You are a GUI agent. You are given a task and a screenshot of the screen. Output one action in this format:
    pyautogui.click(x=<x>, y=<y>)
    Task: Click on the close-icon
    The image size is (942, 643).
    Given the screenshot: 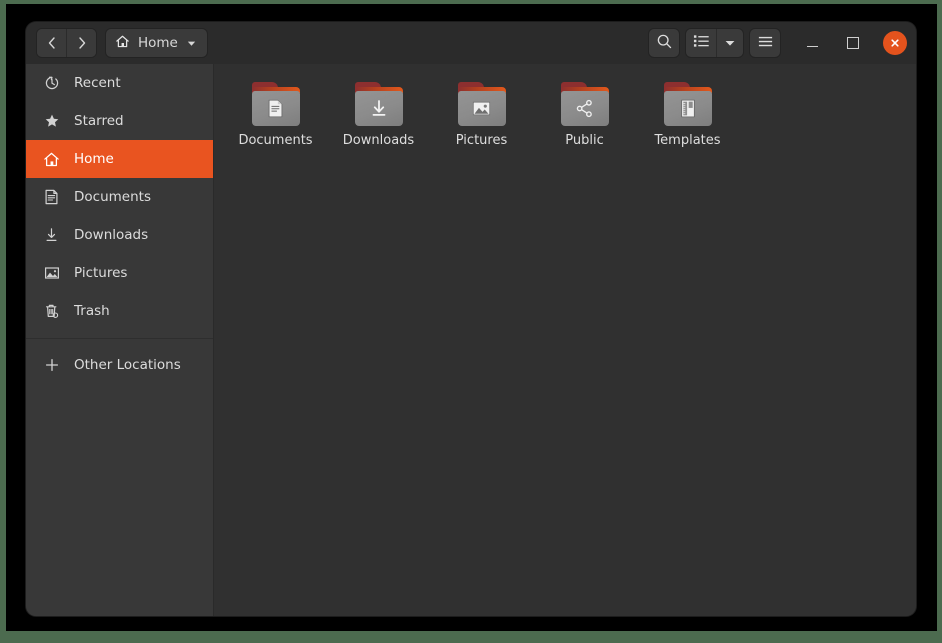 What is the action you would take?
    pyautogui.click(x=895, y=43)
    